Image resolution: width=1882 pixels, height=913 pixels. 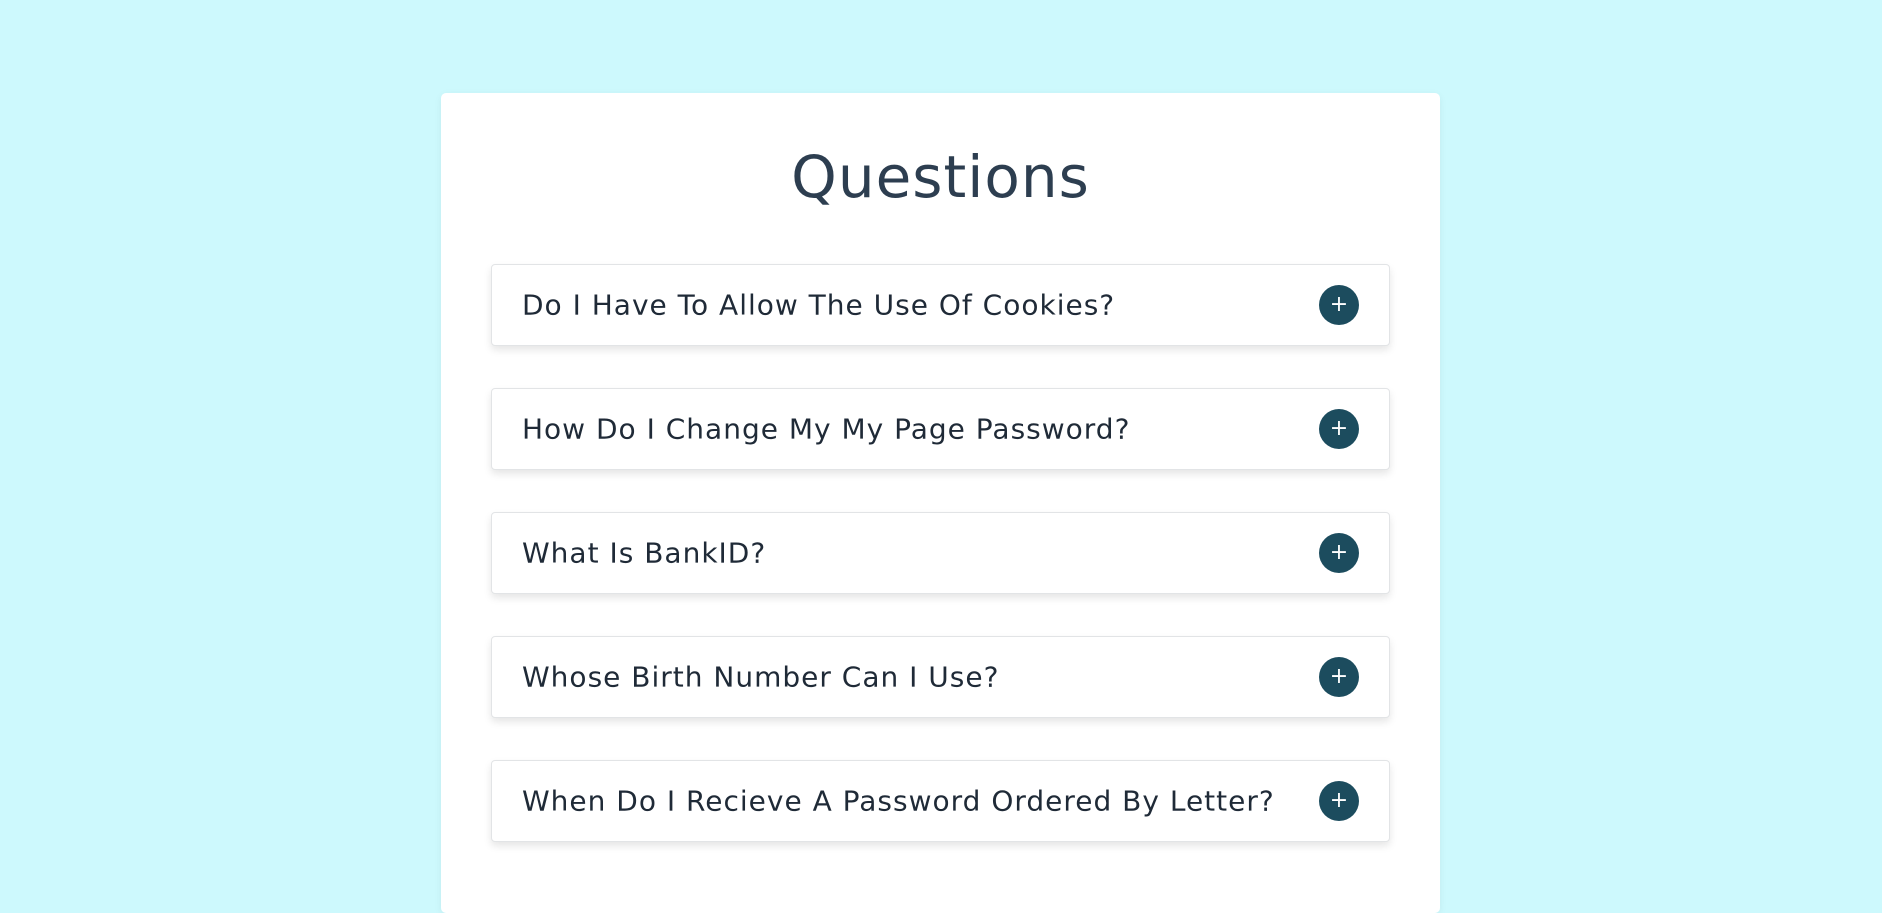 I want to click on faq-item: How Do I Change My My Page Password? +, so click(x=940, y=429).